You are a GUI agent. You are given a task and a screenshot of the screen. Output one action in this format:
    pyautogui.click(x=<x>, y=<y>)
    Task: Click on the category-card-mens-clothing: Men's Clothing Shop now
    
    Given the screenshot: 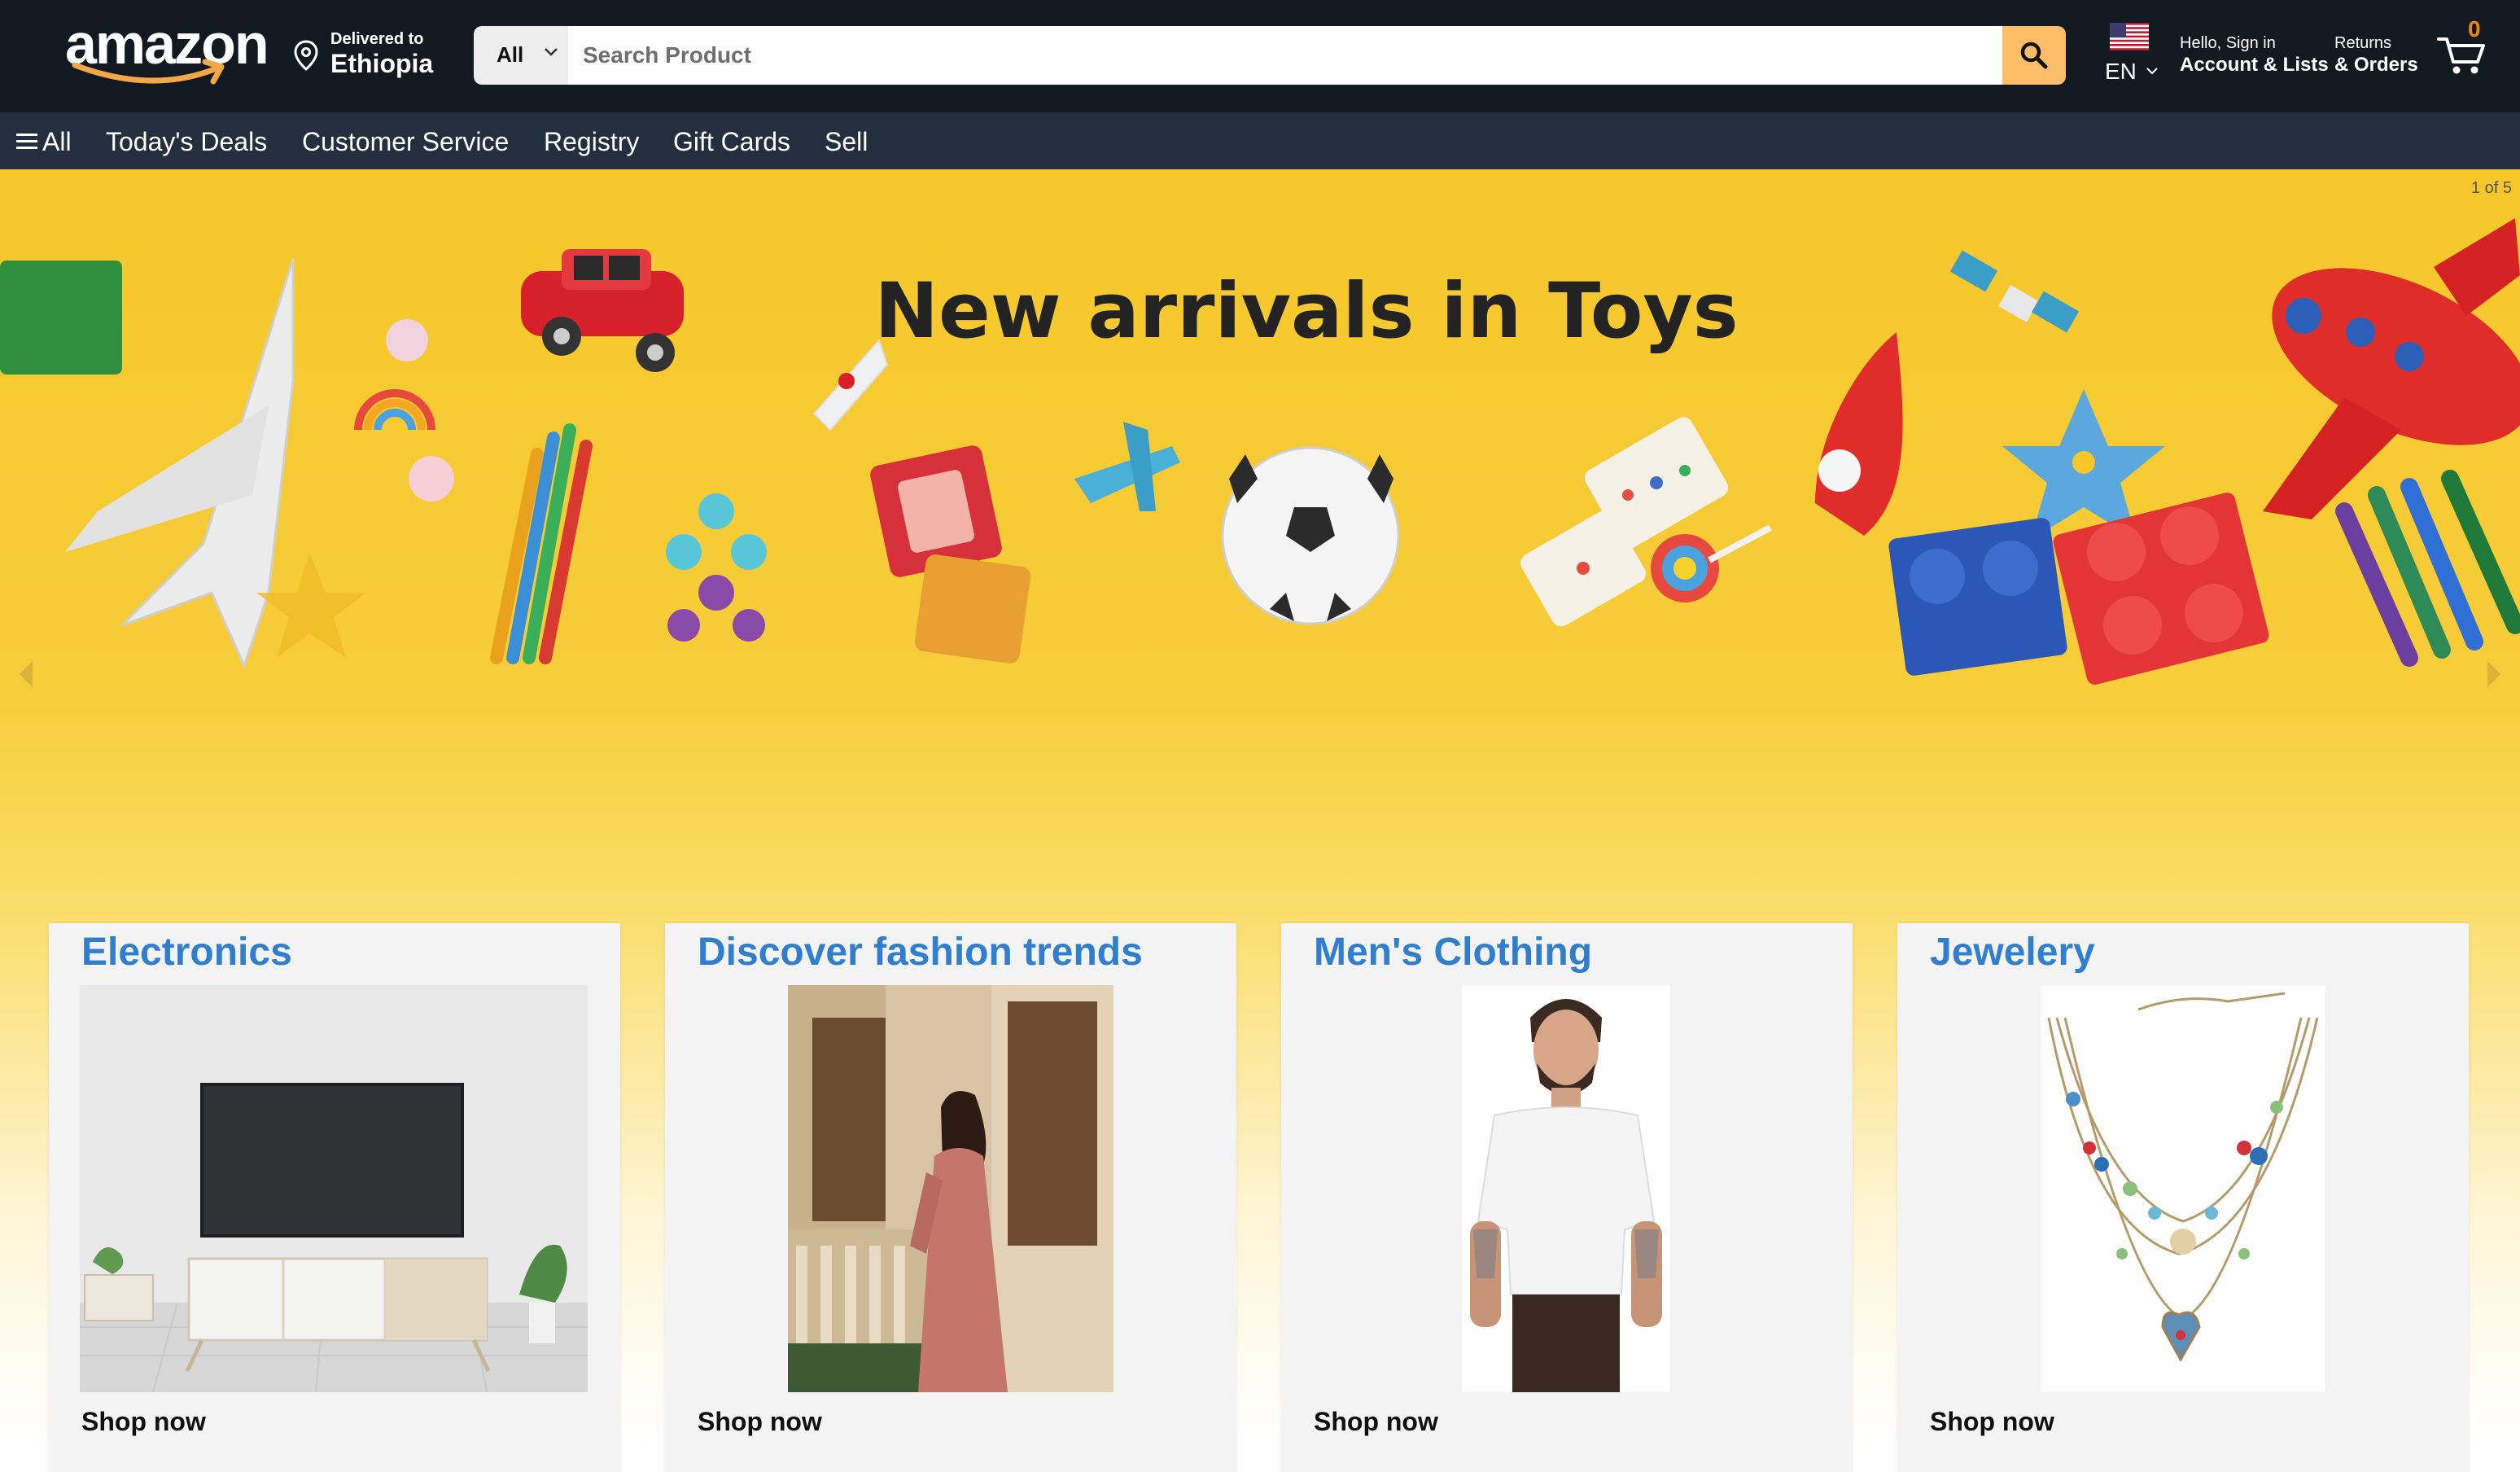 What is the action you would take?
    pyautogui.click(x=1567, y=1197)
    